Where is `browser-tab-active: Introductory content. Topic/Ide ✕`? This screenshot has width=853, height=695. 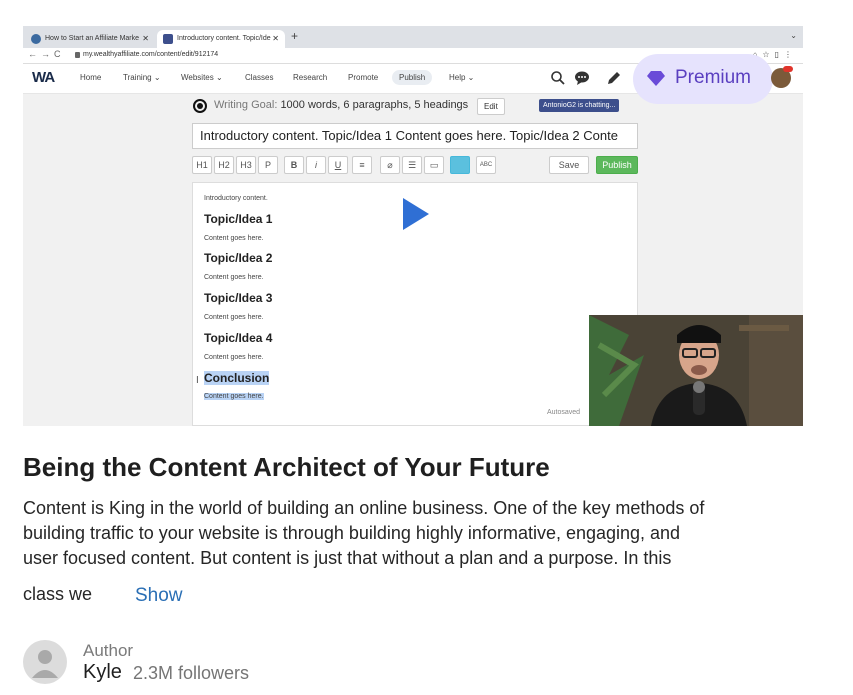 browser-tab-active: Introductory content. Topic/Ide ✕ is located at coordinates (221, 39).